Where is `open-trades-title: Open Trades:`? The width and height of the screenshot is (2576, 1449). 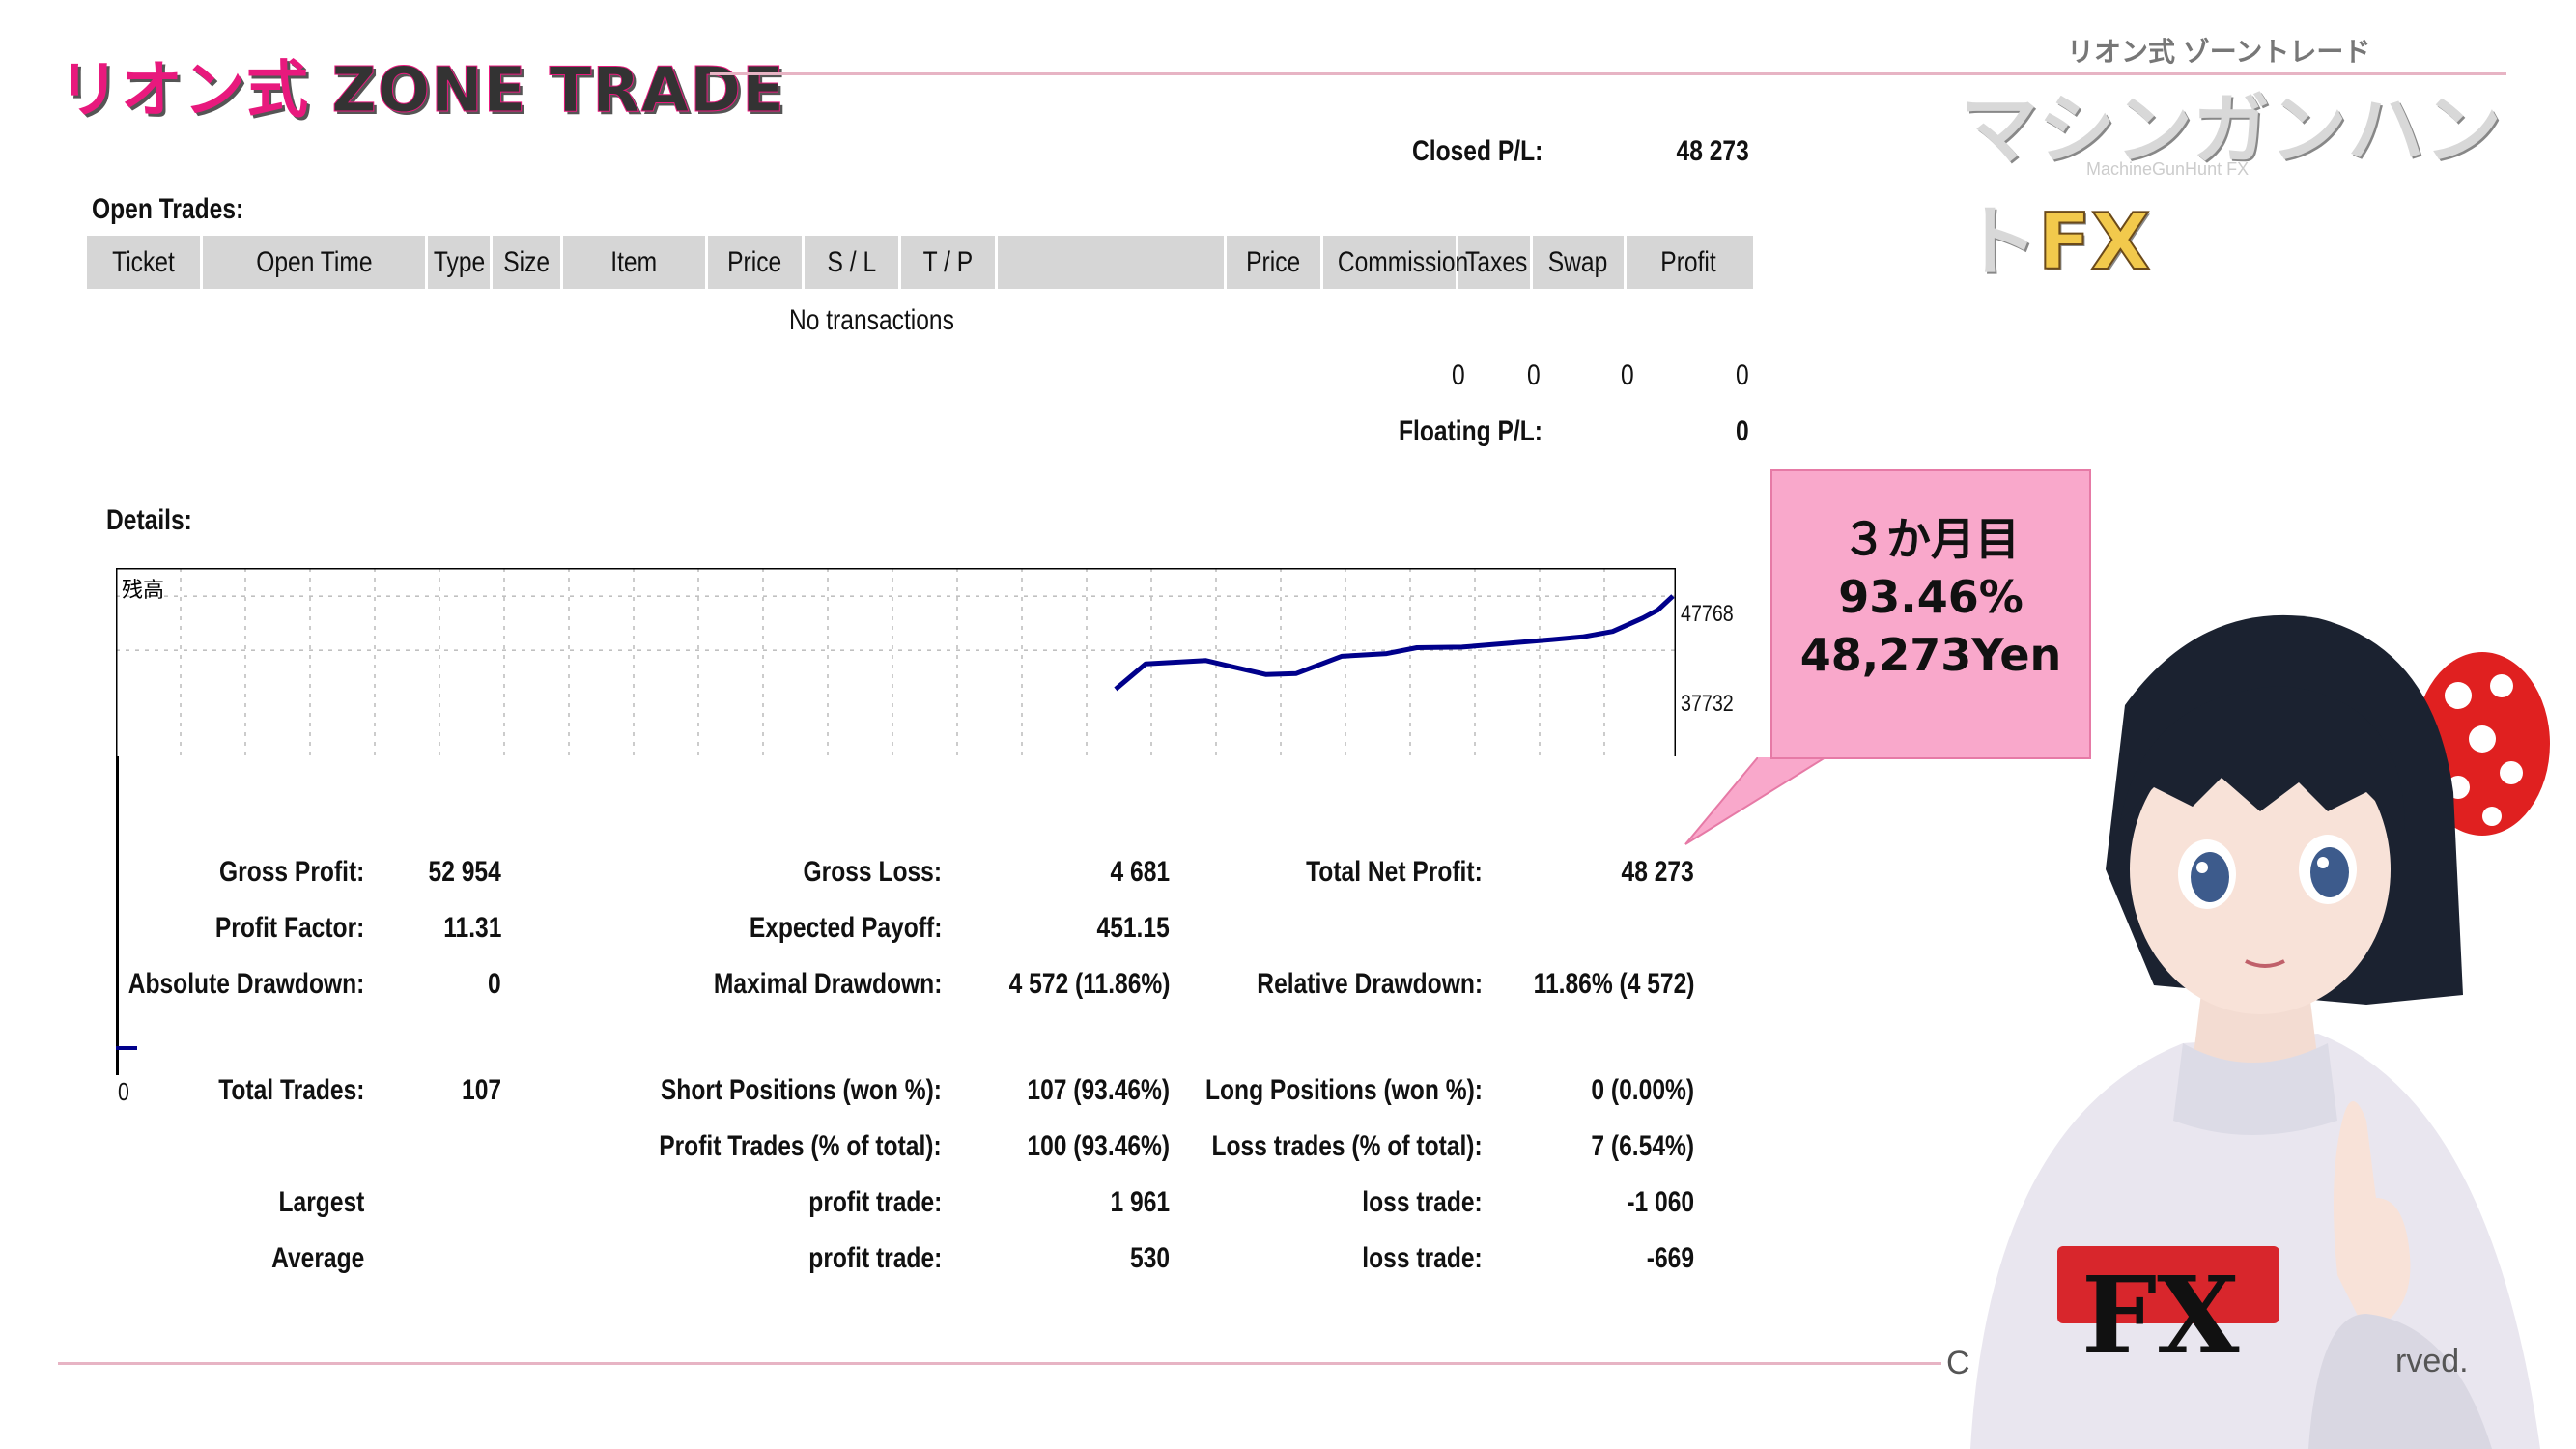 open-trades-title: Open Trades: is located at coordinates (168, 209).